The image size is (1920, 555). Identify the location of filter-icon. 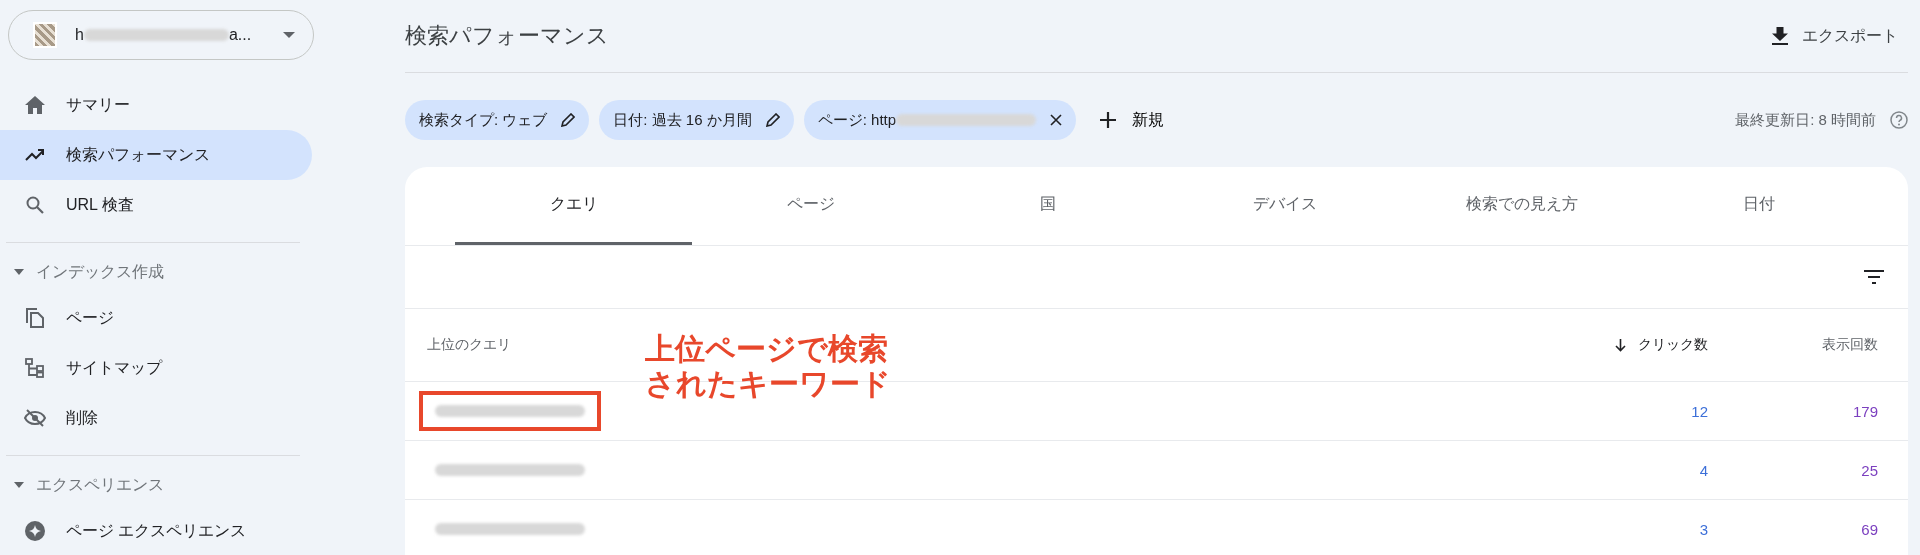
(1874, 277).